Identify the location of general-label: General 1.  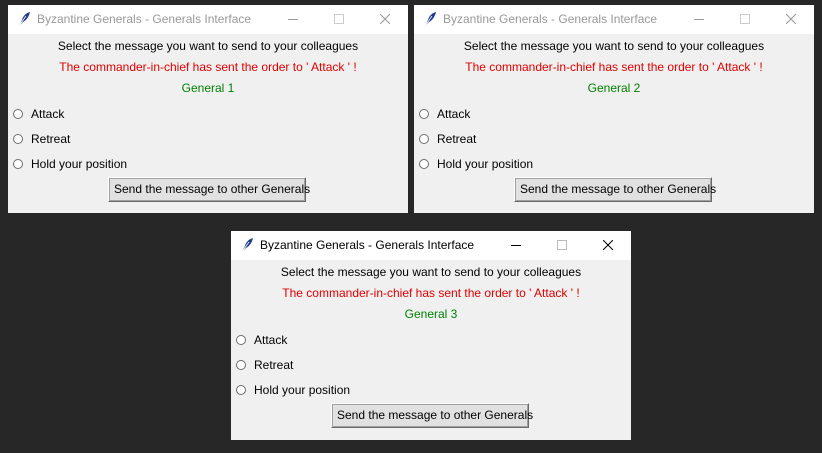
(208, 88).